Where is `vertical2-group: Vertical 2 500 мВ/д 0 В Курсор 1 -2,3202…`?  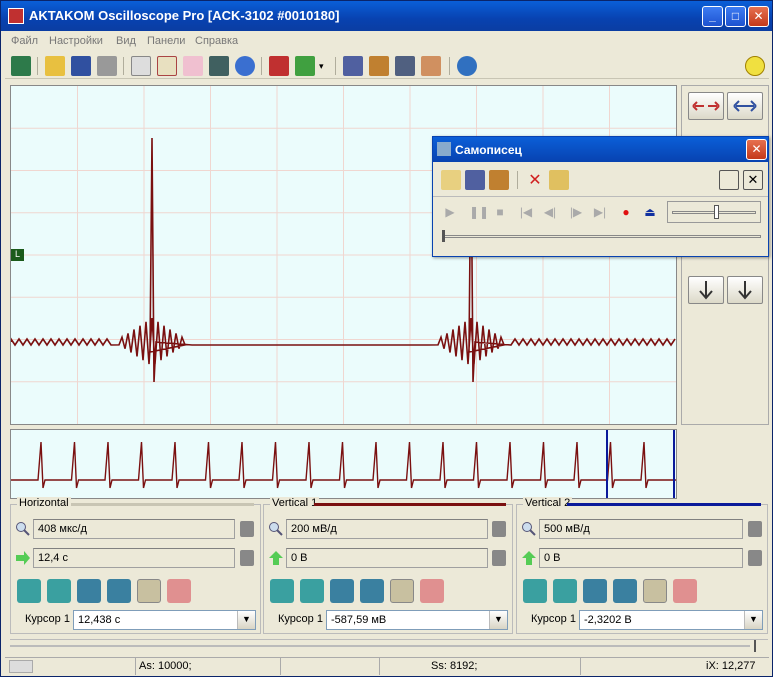
vertical2-group: Vertical 2 500 мВ/д 0 В Курсор 1 -2,3202… is located at coordinates (642, 565).